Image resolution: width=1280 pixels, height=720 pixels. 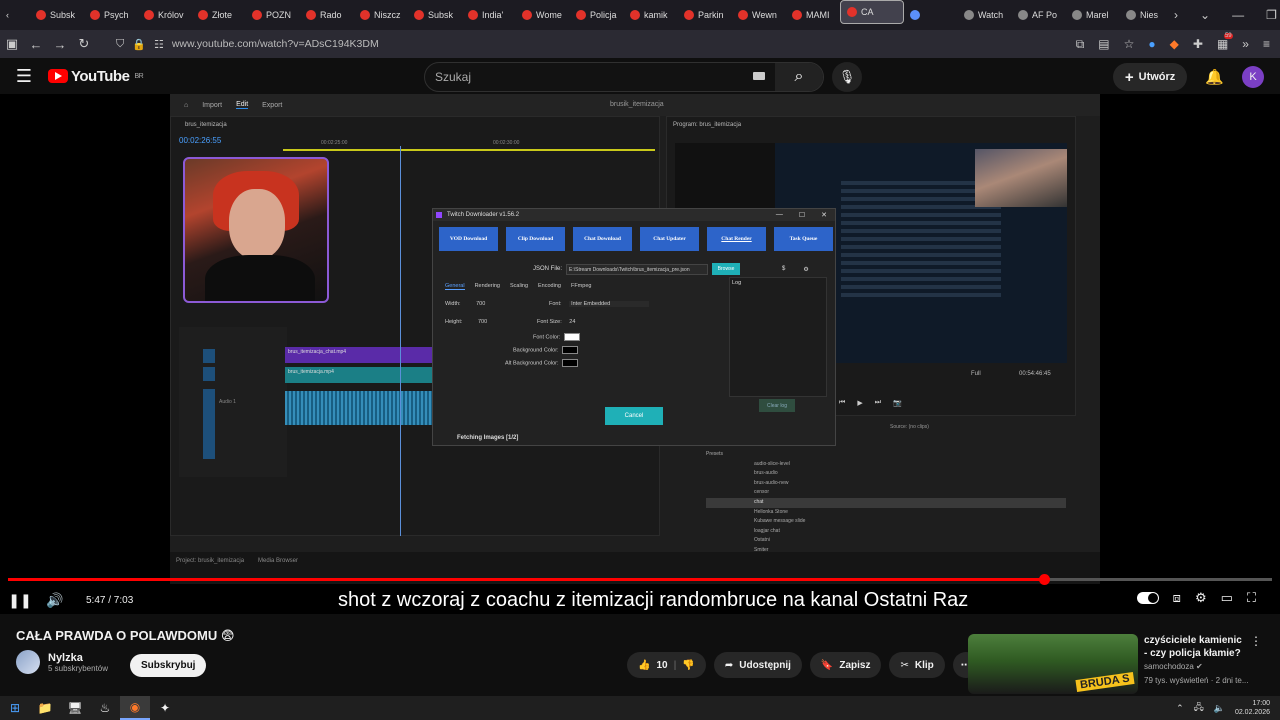 I want to click on progress-played, so click(x=526, y=579).